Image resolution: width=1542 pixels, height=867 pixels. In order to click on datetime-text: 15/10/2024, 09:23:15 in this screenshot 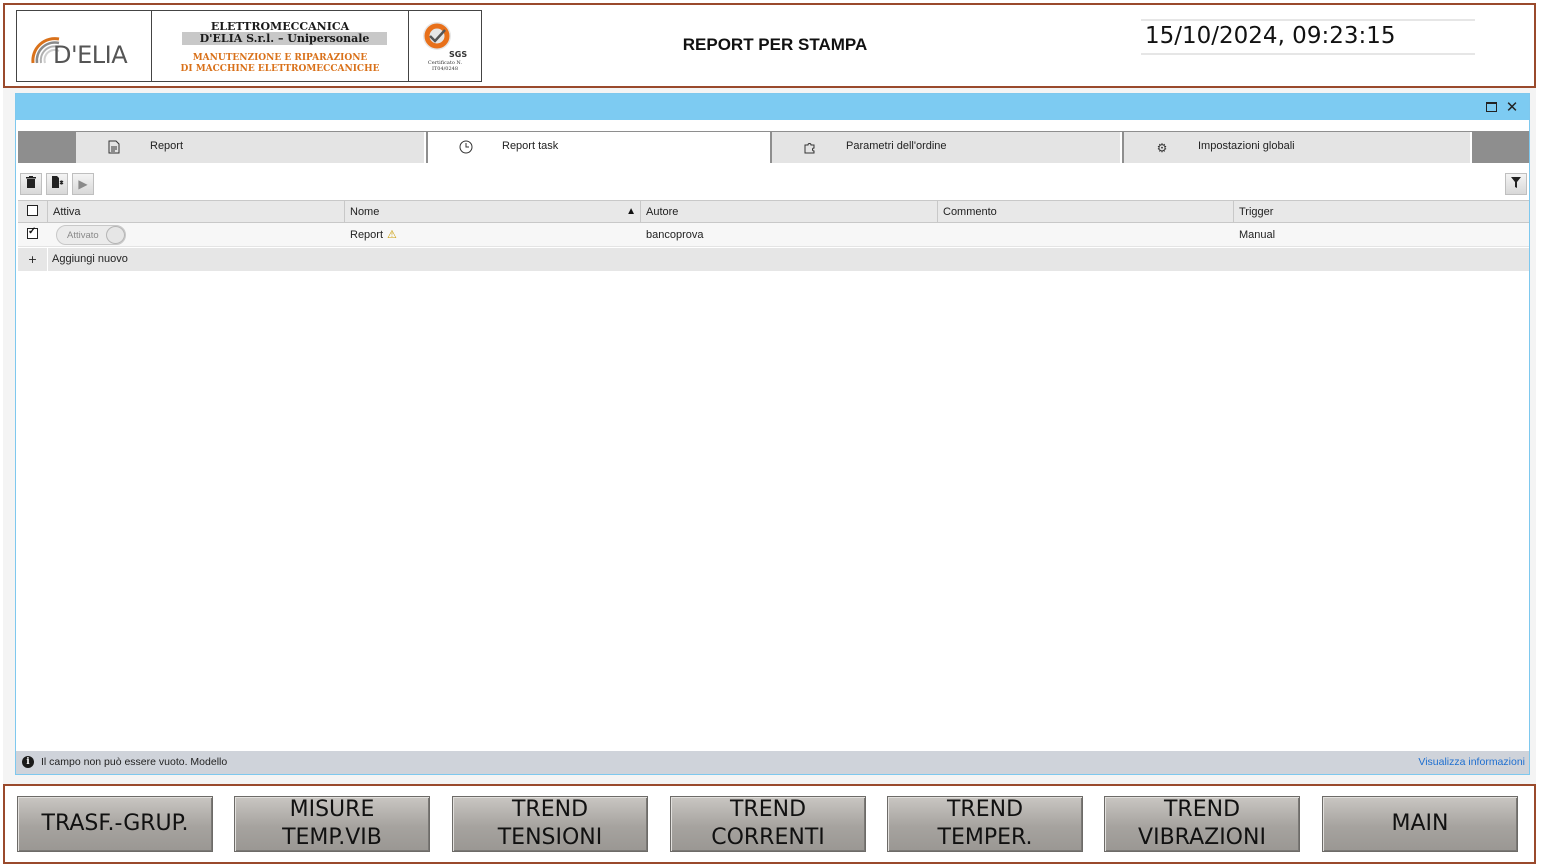, I will do `click(1270, 36)`.